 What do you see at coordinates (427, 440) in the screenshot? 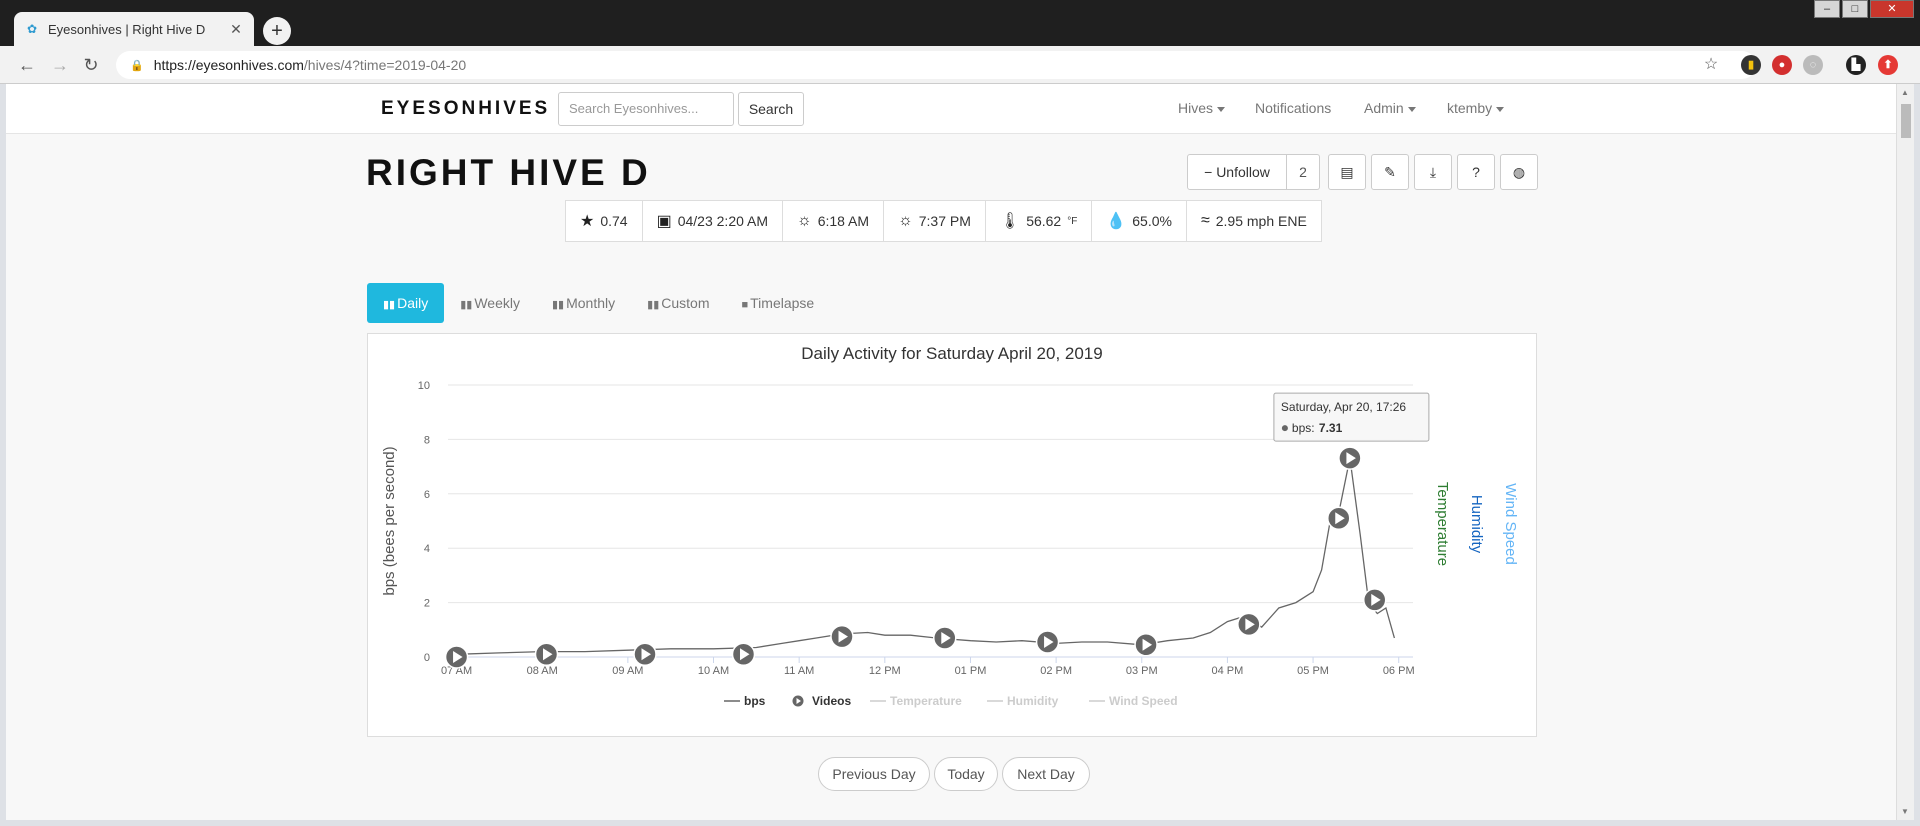
I see `y-tick-label: 8` at bounding box center [427, 440].